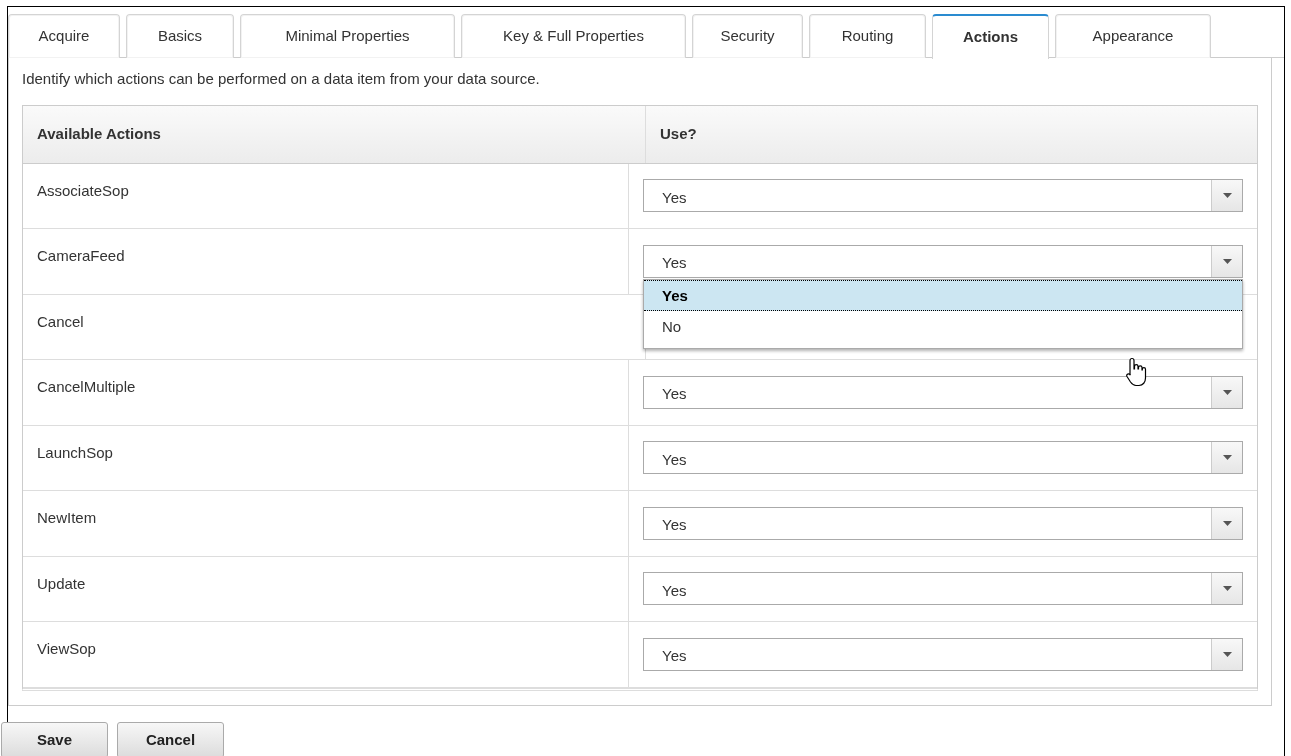 Image resolution: width=1291 pixels, height=756 pixels. What do you see at coordinates (54, 739) in the screenshot?
I see `action-button: Save` at bounding box center [54, 739].